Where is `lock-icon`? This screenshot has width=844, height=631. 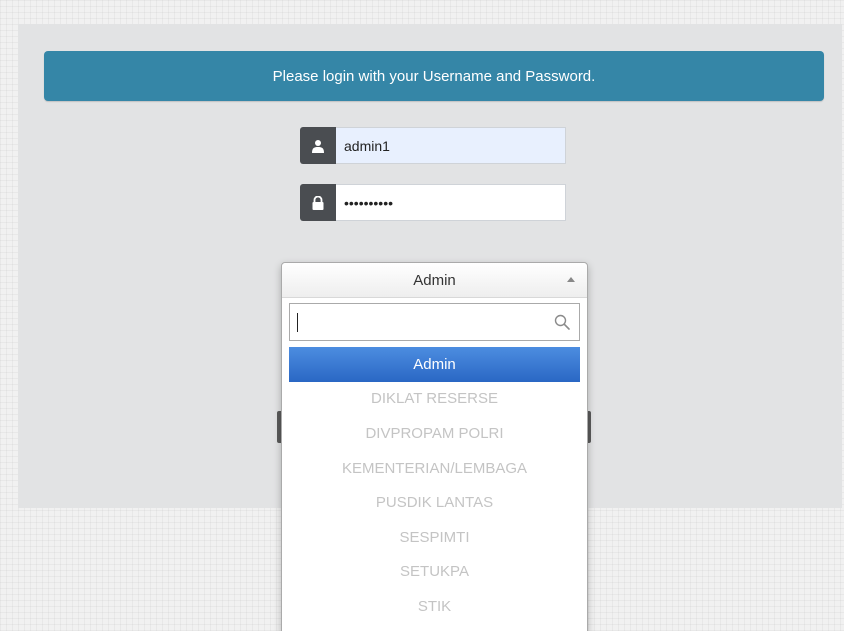 lock-icon is located at coordinates (318, 202).